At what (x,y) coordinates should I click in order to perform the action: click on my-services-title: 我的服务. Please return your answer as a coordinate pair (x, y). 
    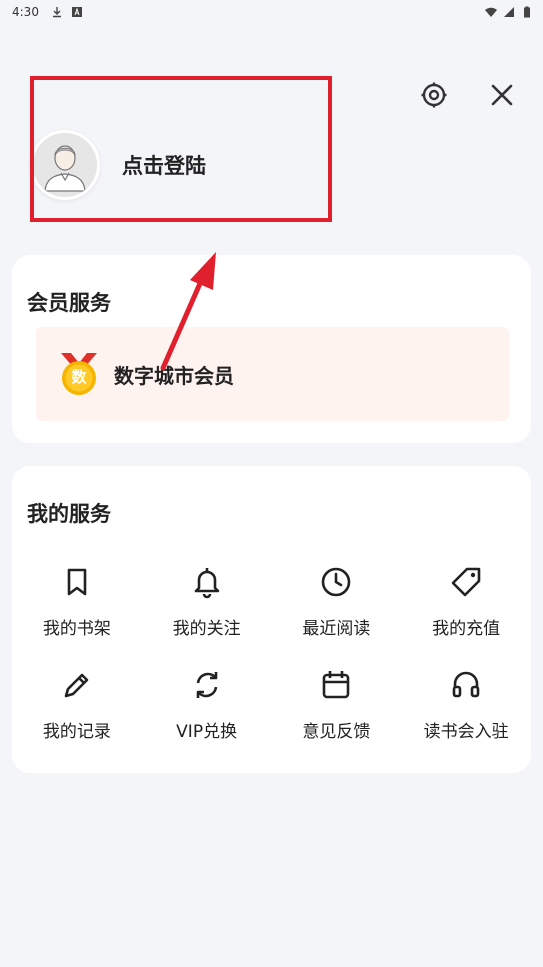
    Looking at the image, I should click on (69, 514).